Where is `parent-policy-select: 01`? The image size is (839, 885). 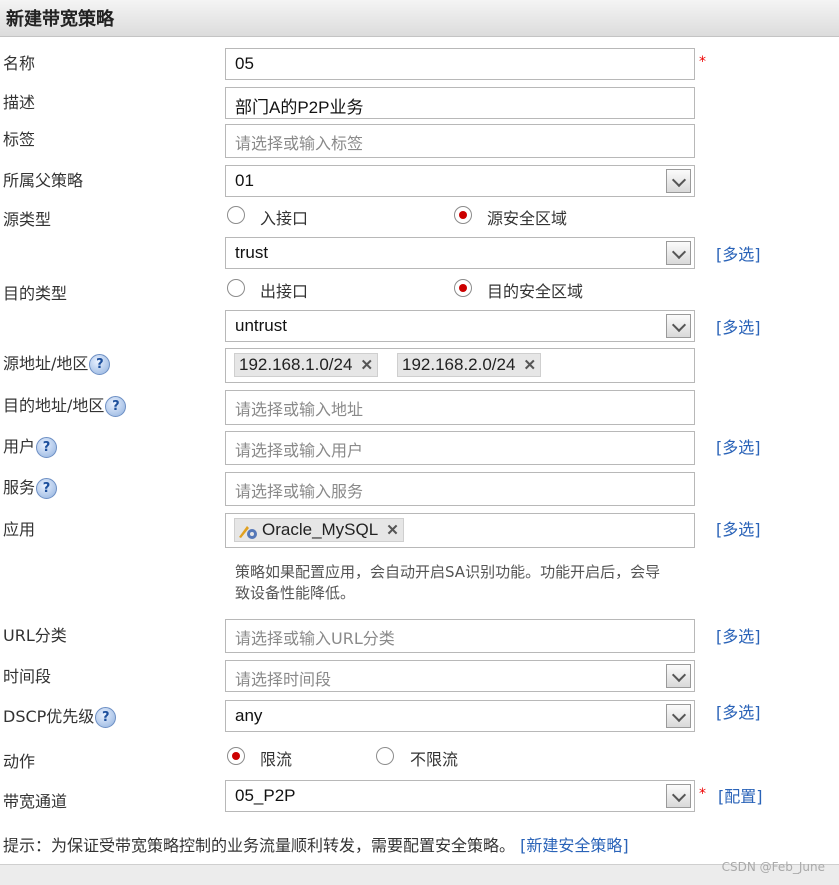 parent-policy-select: 01 is located at coordinates (460, 181).